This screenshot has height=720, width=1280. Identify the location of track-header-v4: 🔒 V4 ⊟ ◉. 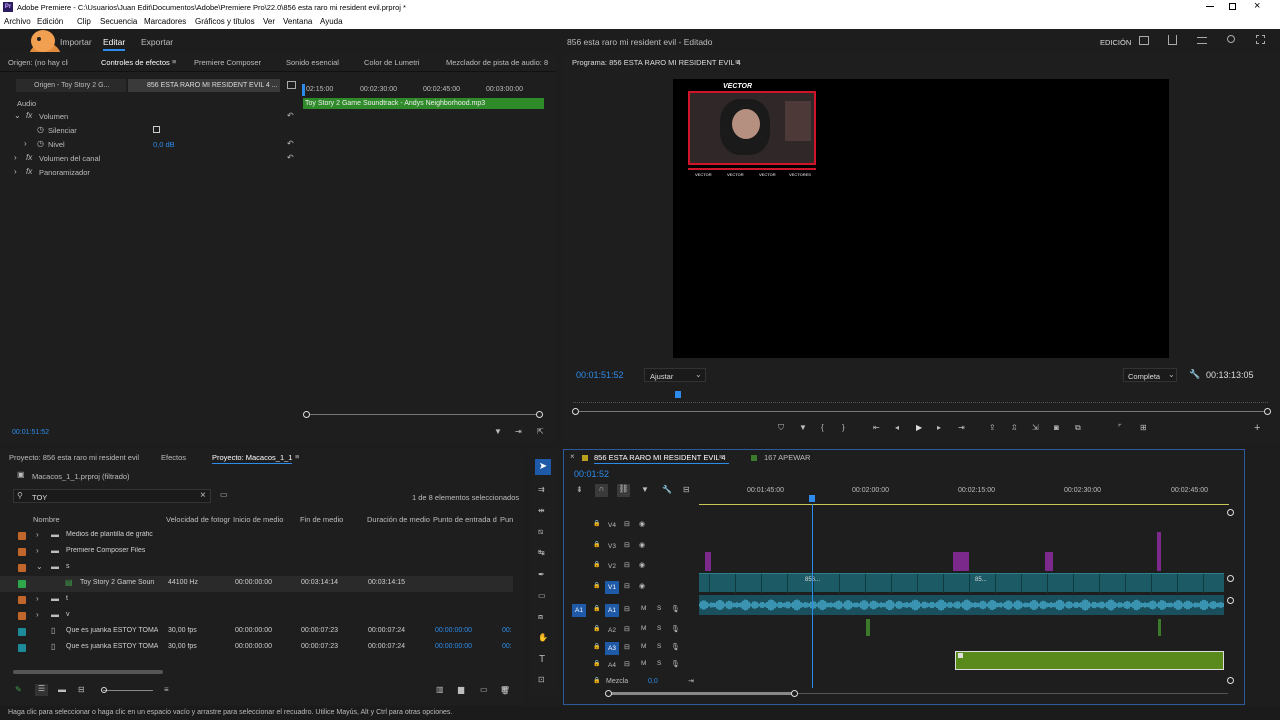
(631, 526).